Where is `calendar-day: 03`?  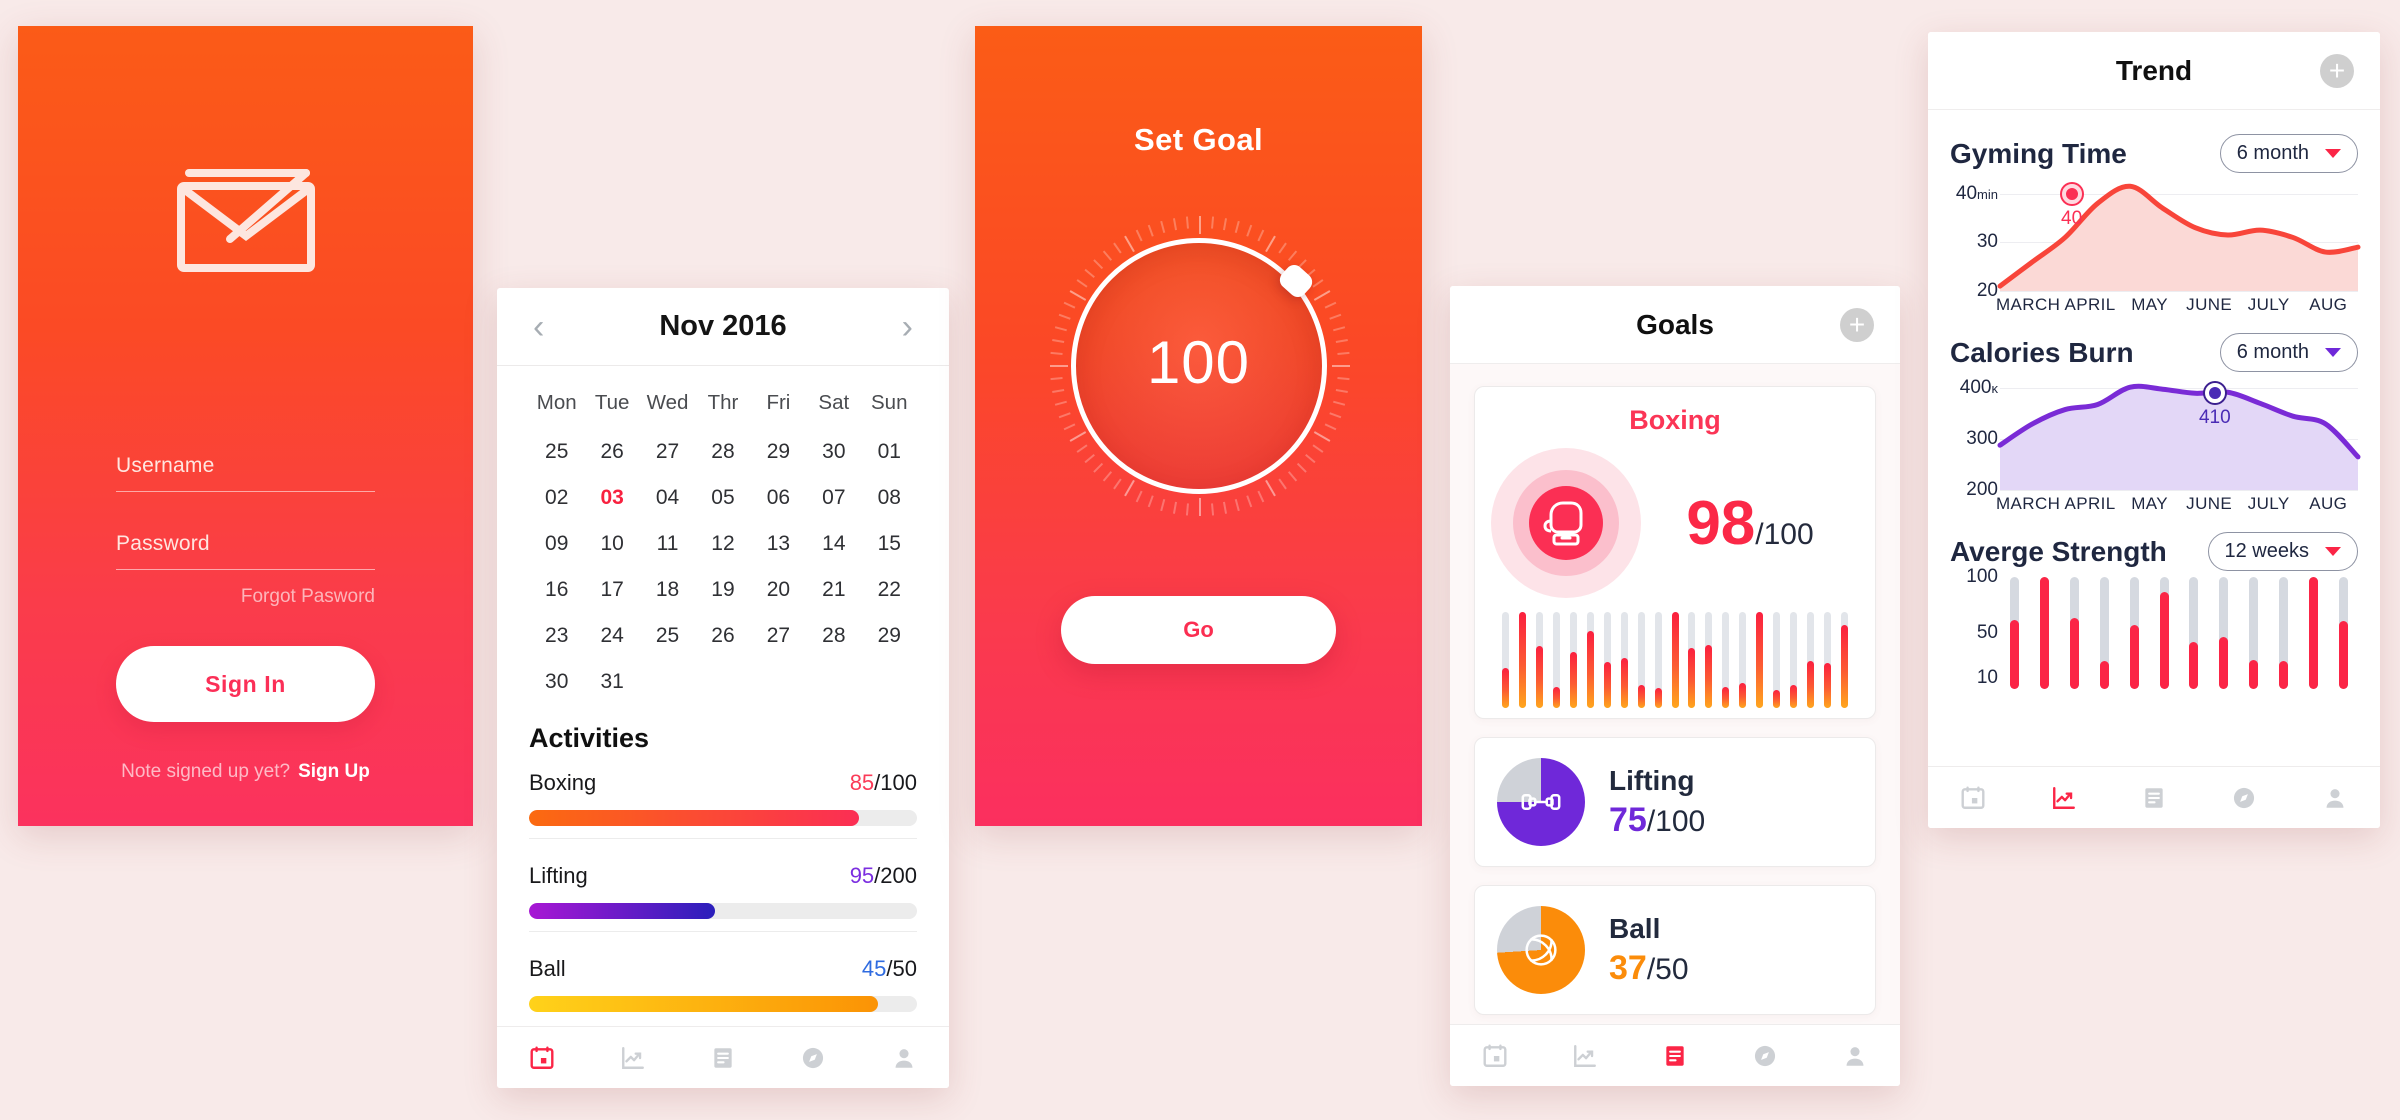
calendar-day: 03 is located at coordinates (611, 498).